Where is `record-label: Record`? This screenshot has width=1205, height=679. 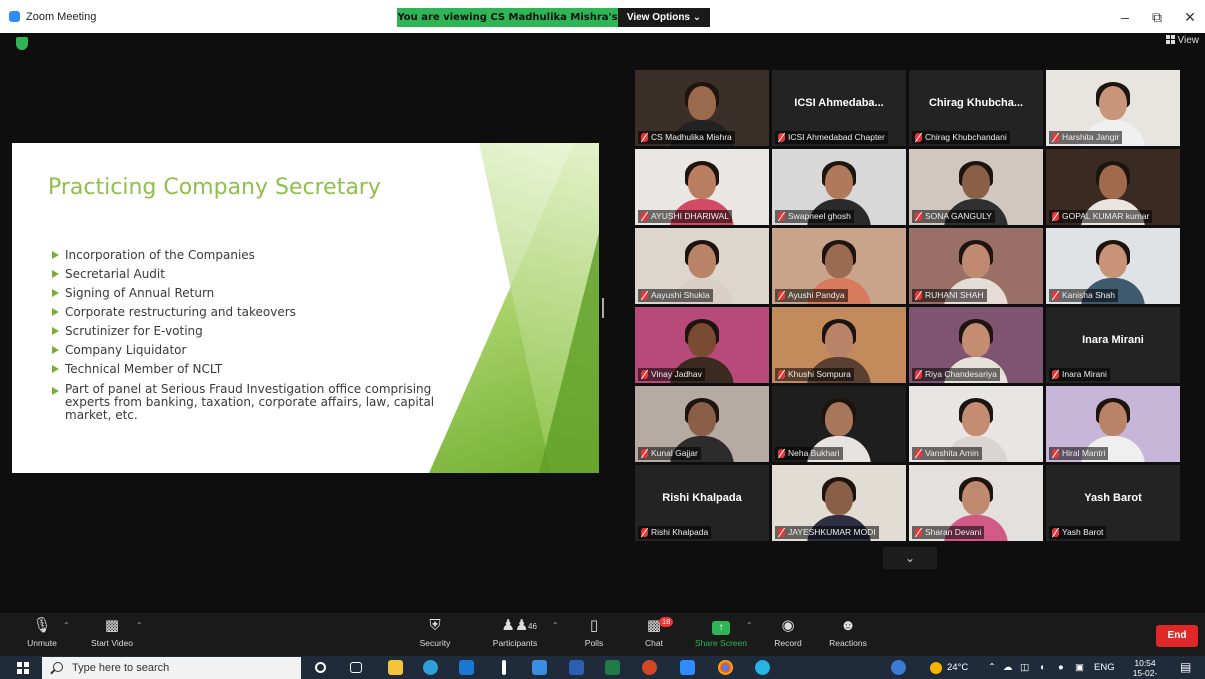 record-label: Record is located at coordinates (788, 643).